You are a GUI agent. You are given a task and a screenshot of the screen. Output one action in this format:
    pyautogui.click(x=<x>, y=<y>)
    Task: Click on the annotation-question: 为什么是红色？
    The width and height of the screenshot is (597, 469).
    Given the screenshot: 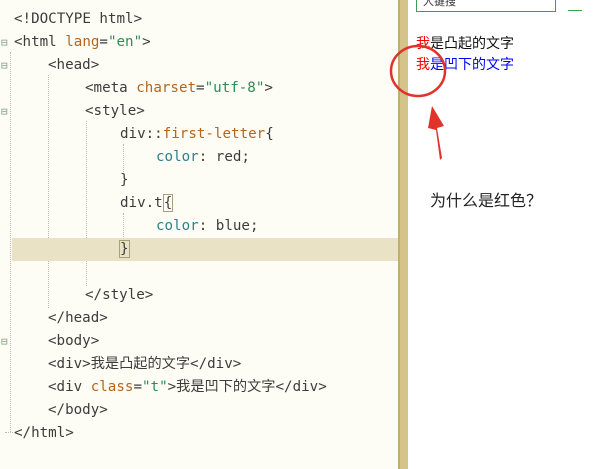 What is the action you would take?
    pyautogui.click(x=486, y=200)
    